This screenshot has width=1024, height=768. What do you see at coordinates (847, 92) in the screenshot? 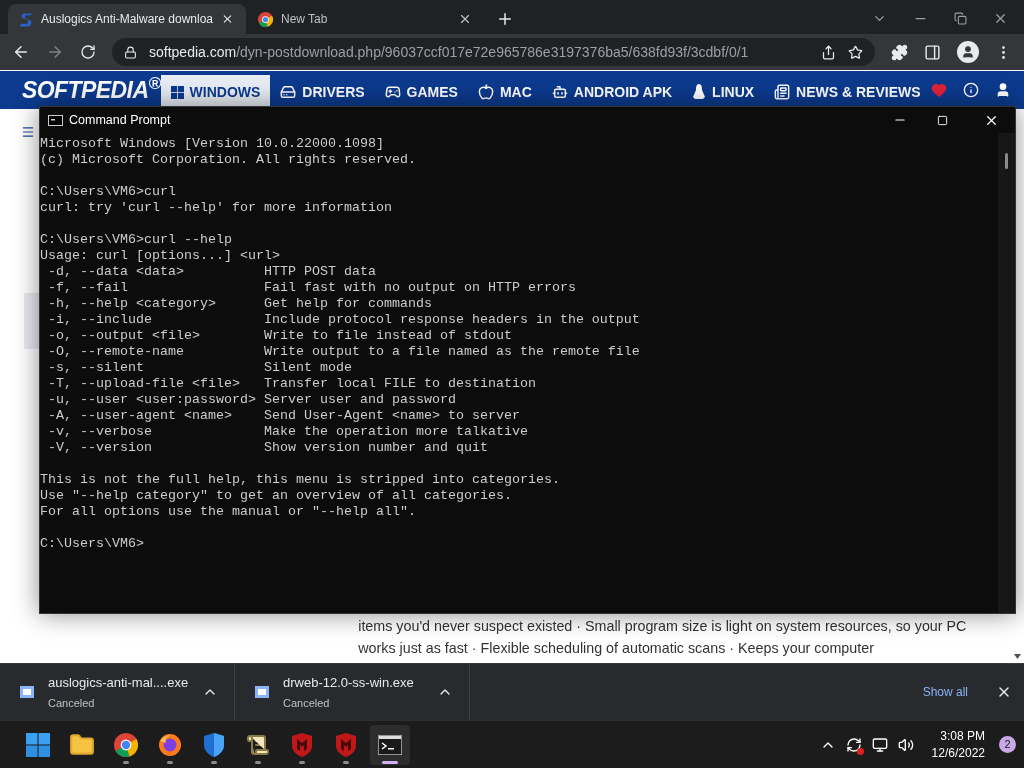
I see `site-nav-item: NEWS & REVIEWS` at bounding box center [847, 92].